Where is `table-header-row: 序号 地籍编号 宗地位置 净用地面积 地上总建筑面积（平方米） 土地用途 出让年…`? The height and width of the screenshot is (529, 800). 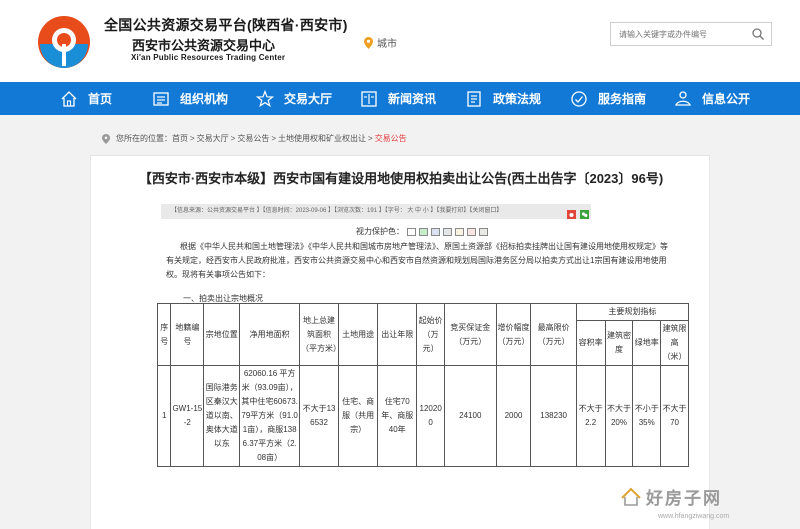
table-header-row: 序号 地籍编号 宗地位置 净用地面积 地上总建筑面积（平方米） 土地用途 出让年… is located at coordinates (423, 334).